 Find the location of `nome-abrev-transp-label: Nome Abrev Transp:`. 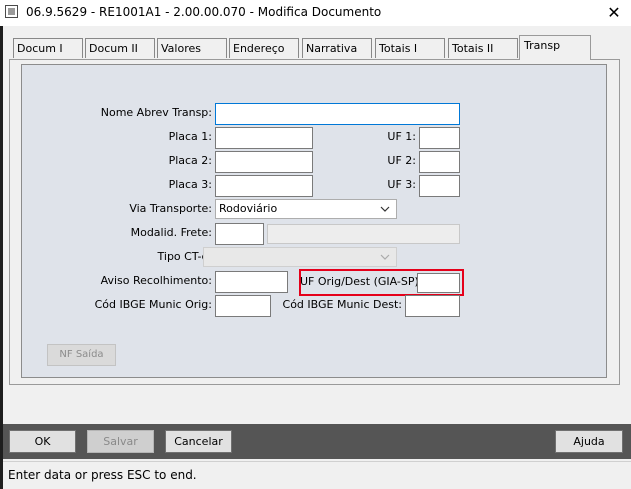

nome-abrev-transp-label: Nome Abrev Transp: is located at coordinates (156, 112).